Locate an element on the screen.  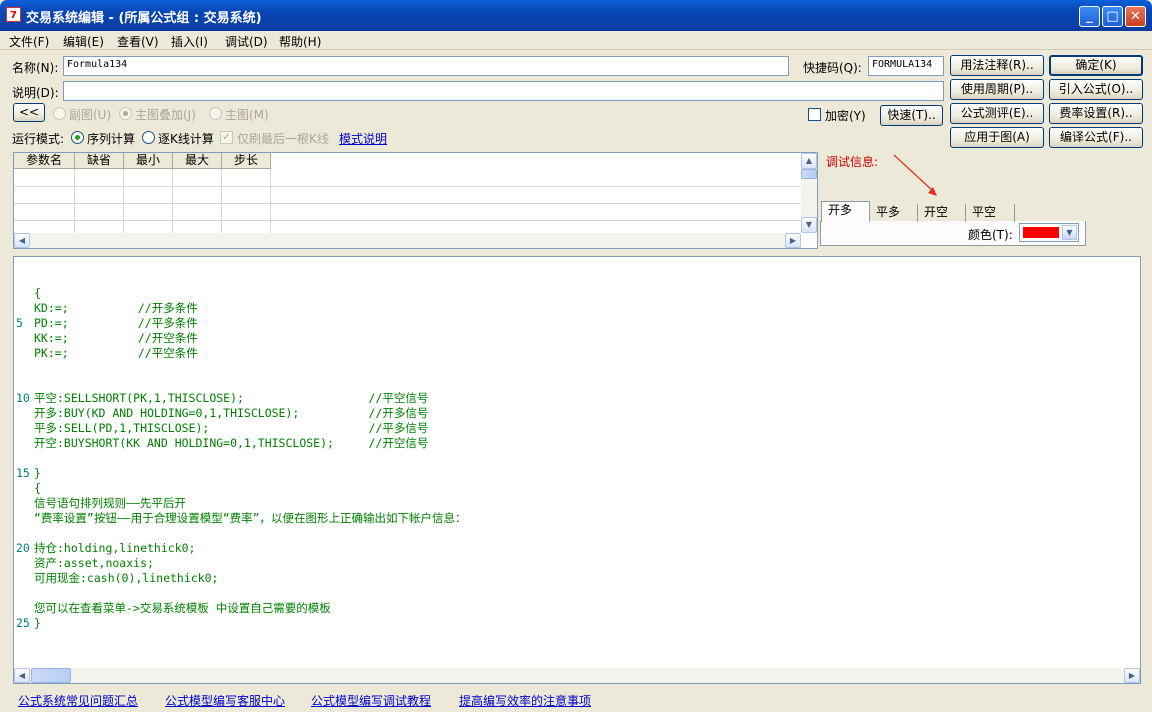
tab-close-short: 平空 is located at coordinates (990, 213).